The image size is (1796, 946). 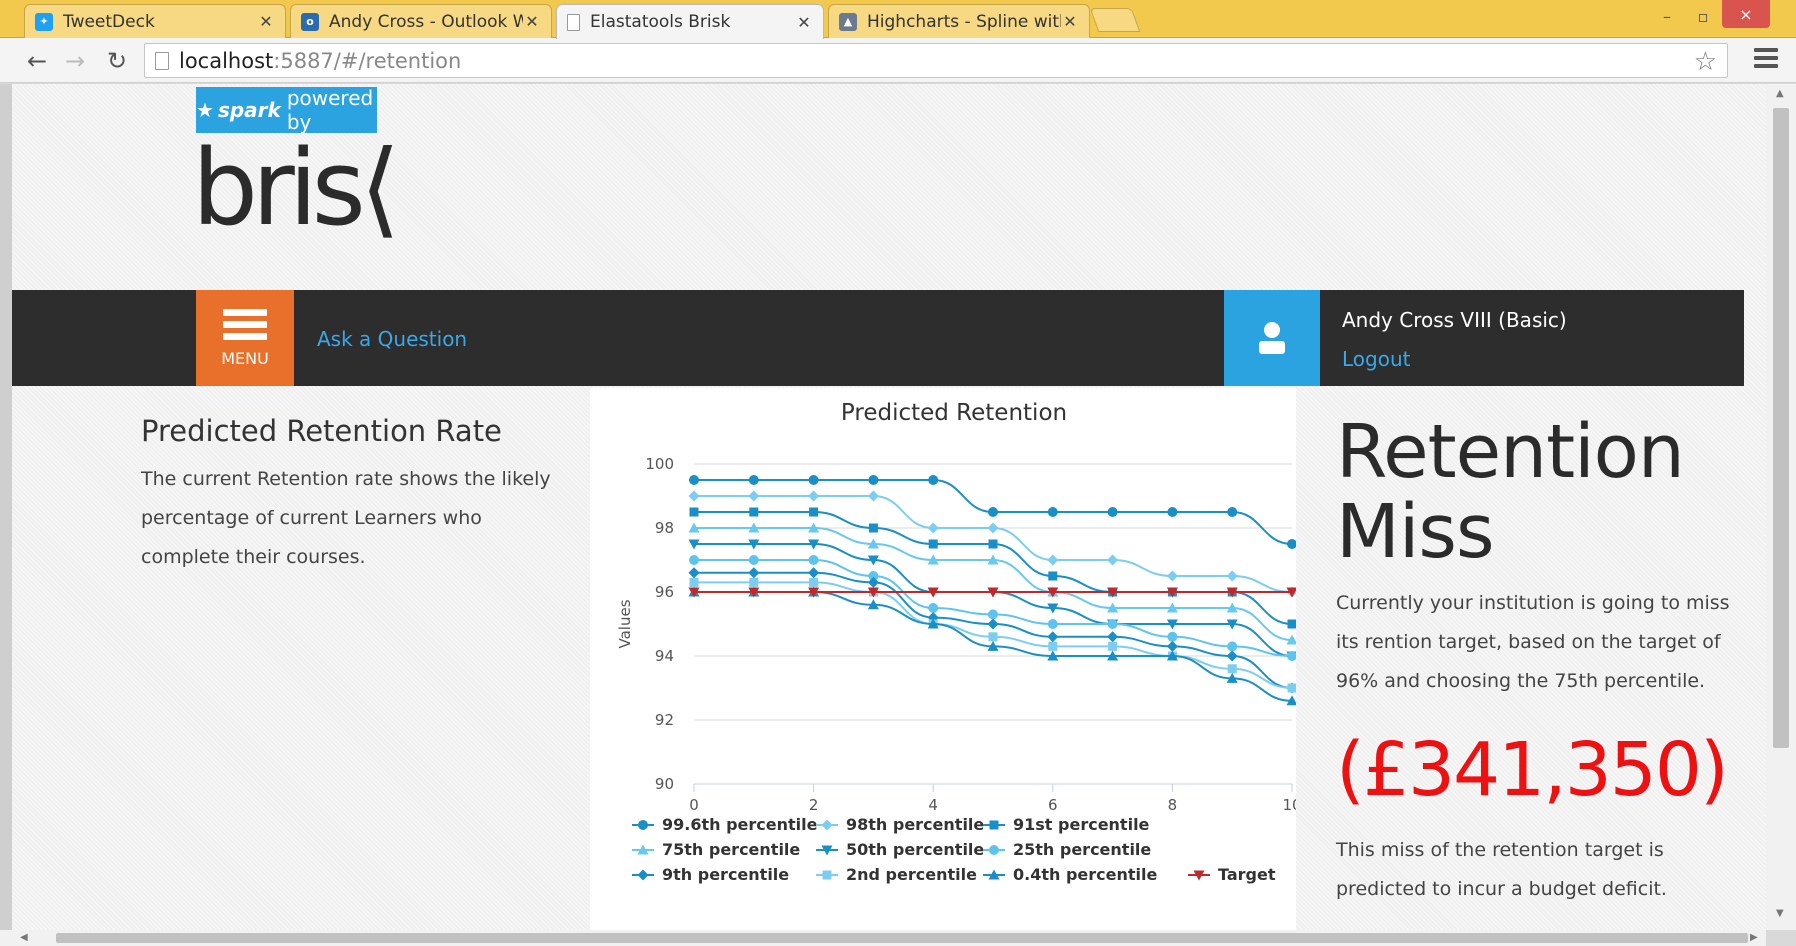 I want to click on chrome-menu-icon, so click(x=1766, y=60).